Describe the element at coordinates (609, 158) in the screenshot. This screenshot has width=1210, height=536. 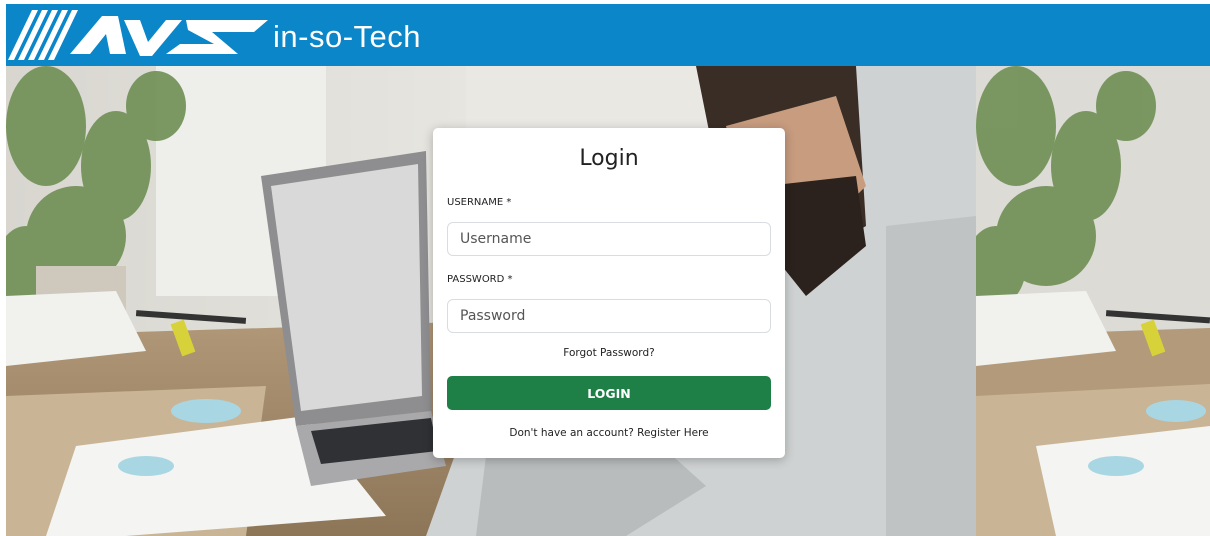
I see `login-title: Login` at that location.